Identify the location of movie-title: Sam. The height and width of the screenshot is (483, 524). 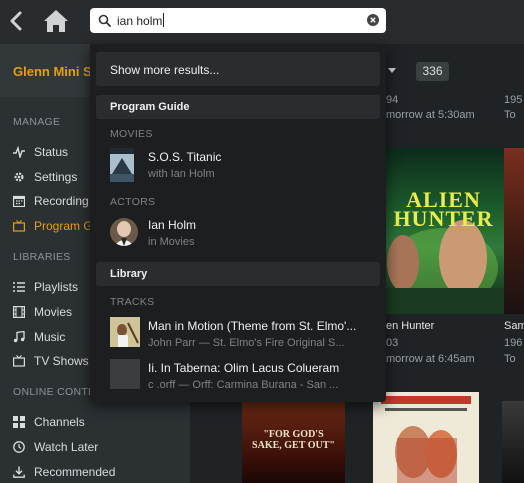
(514, 326).